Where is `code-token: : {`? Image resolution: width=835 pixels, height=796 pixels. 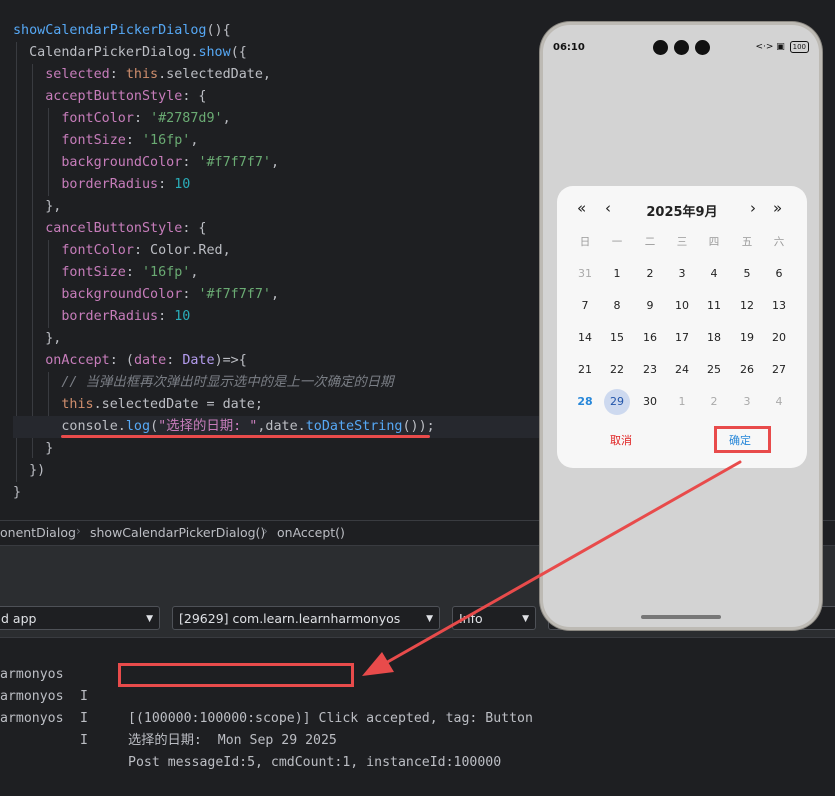
code-token: : { is located at coordinates (194, 228).